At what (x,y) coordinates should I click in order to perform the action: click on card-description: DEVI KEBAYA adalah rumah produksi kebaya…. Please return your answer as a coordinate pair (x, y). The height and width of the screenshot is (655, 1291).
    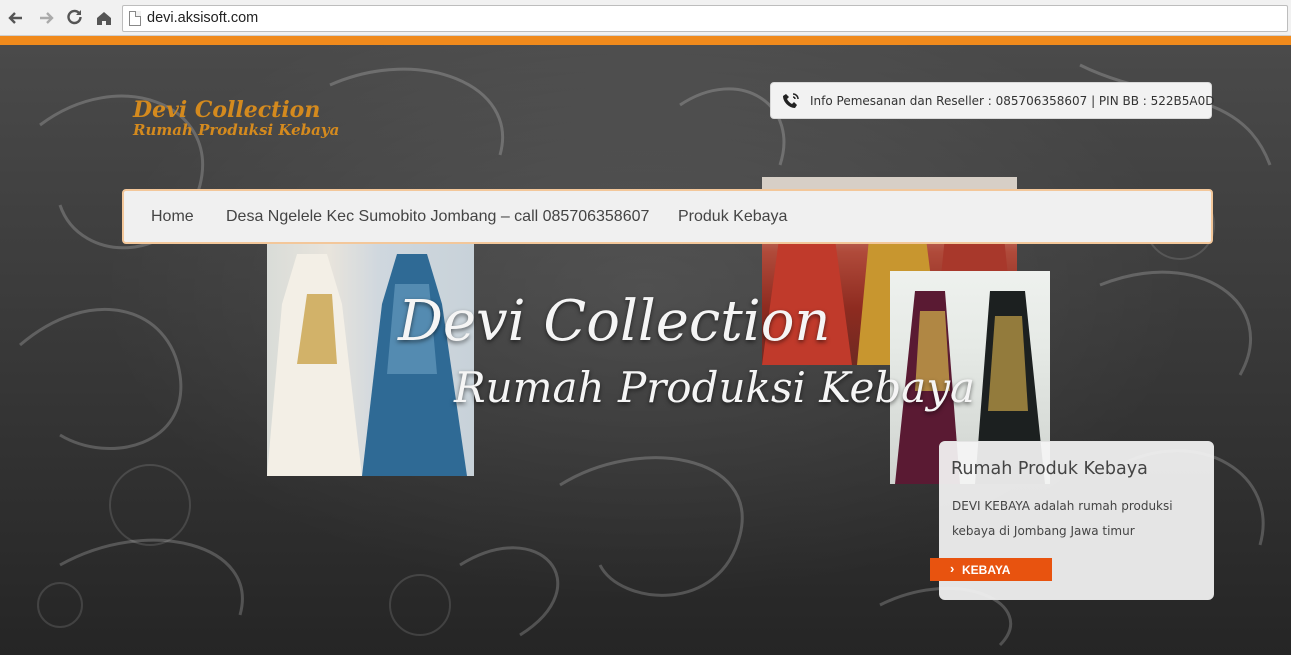
    Looking at the image, I should click on (1062, 518).